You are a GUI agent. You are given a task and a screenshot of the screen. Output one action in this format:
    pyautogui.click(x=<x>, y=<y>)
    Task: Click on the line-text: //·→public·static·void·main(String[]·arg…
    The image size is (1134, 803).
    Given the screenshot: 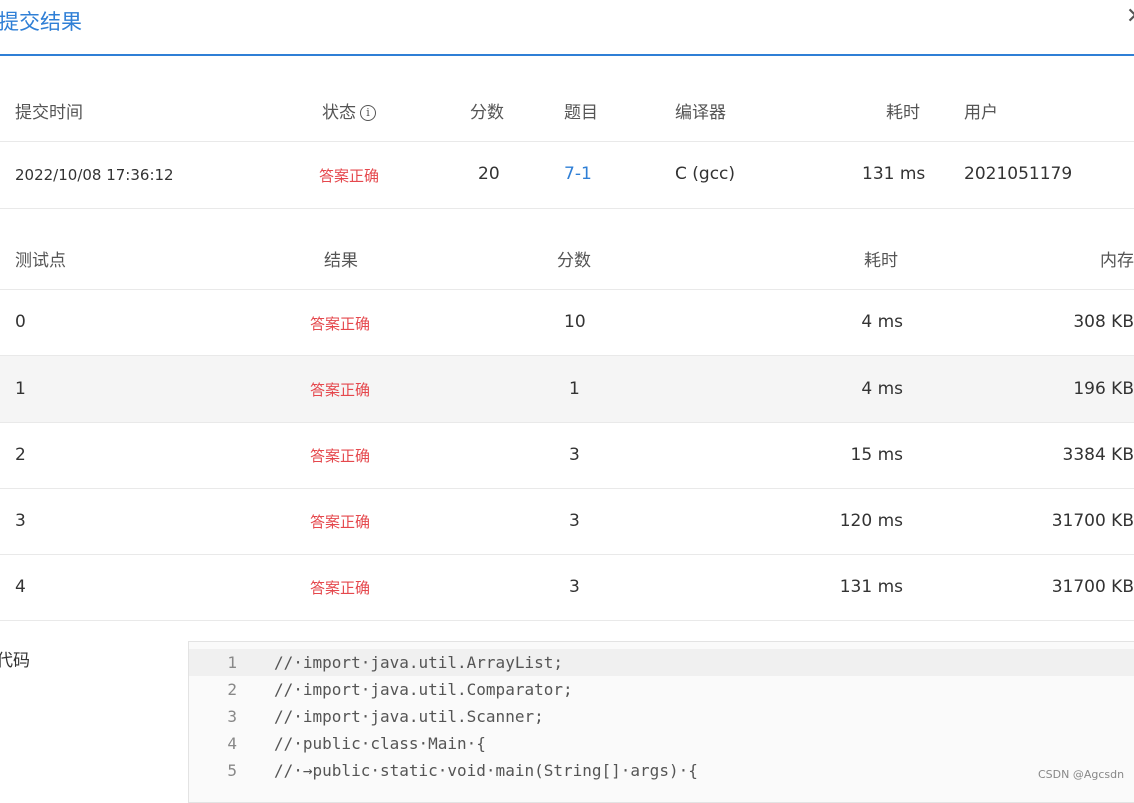 What is the action you would take?
    pyautogui.click(x=486, y=770)
    